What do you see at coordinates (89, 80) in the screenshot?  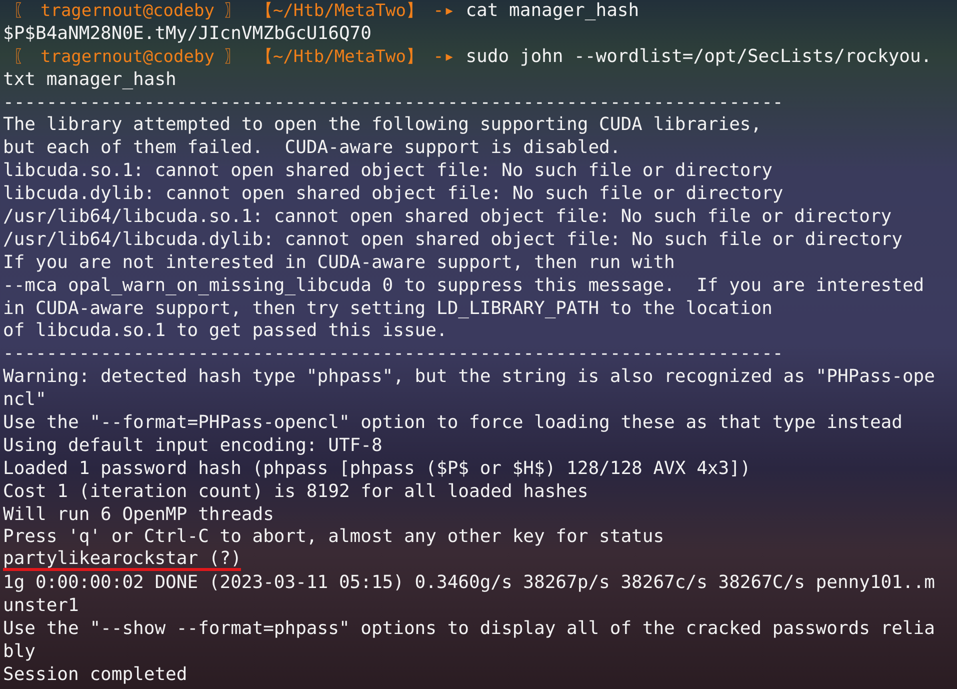 I see `output-line: txt manager_hash` at bounding box center [89, 80].